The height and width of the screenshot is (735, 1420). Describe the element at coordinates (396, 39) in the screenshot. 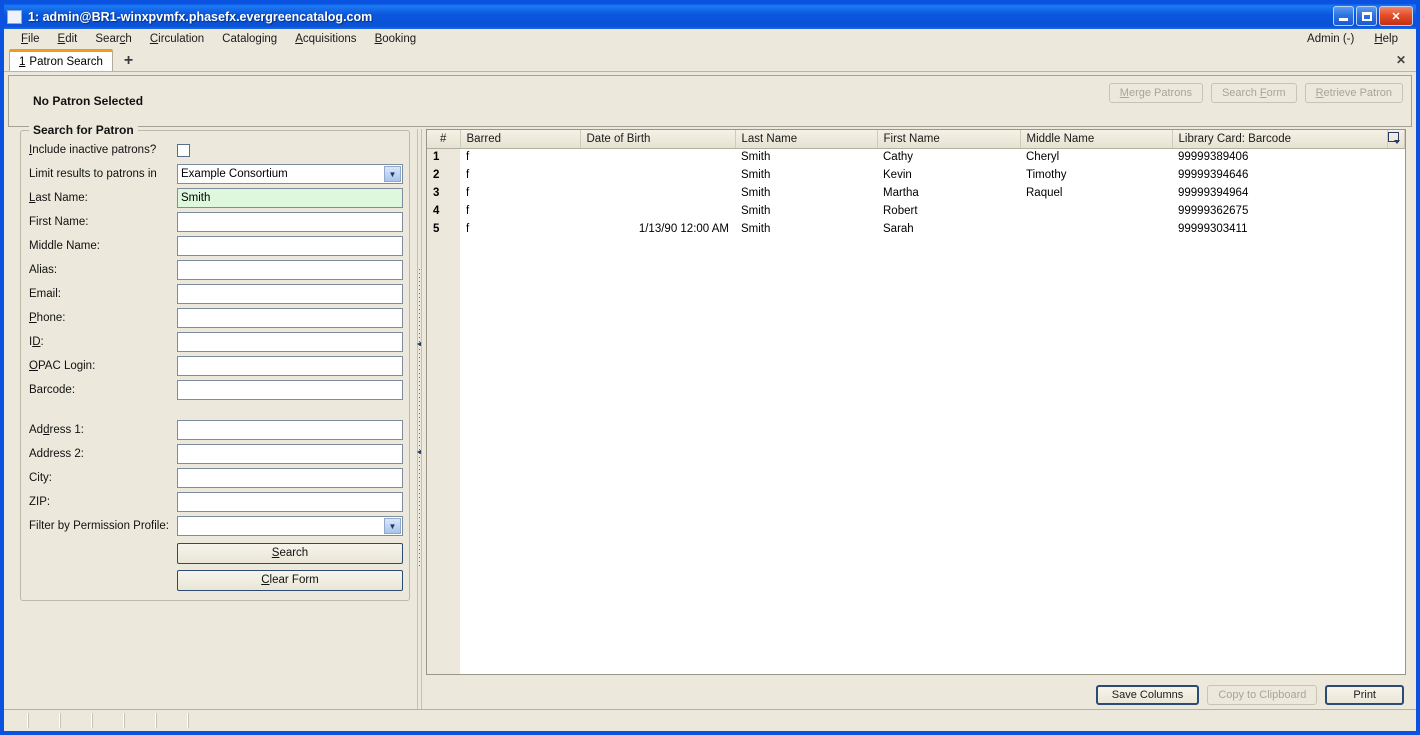

I see `menu-booking: Booking` at that location.